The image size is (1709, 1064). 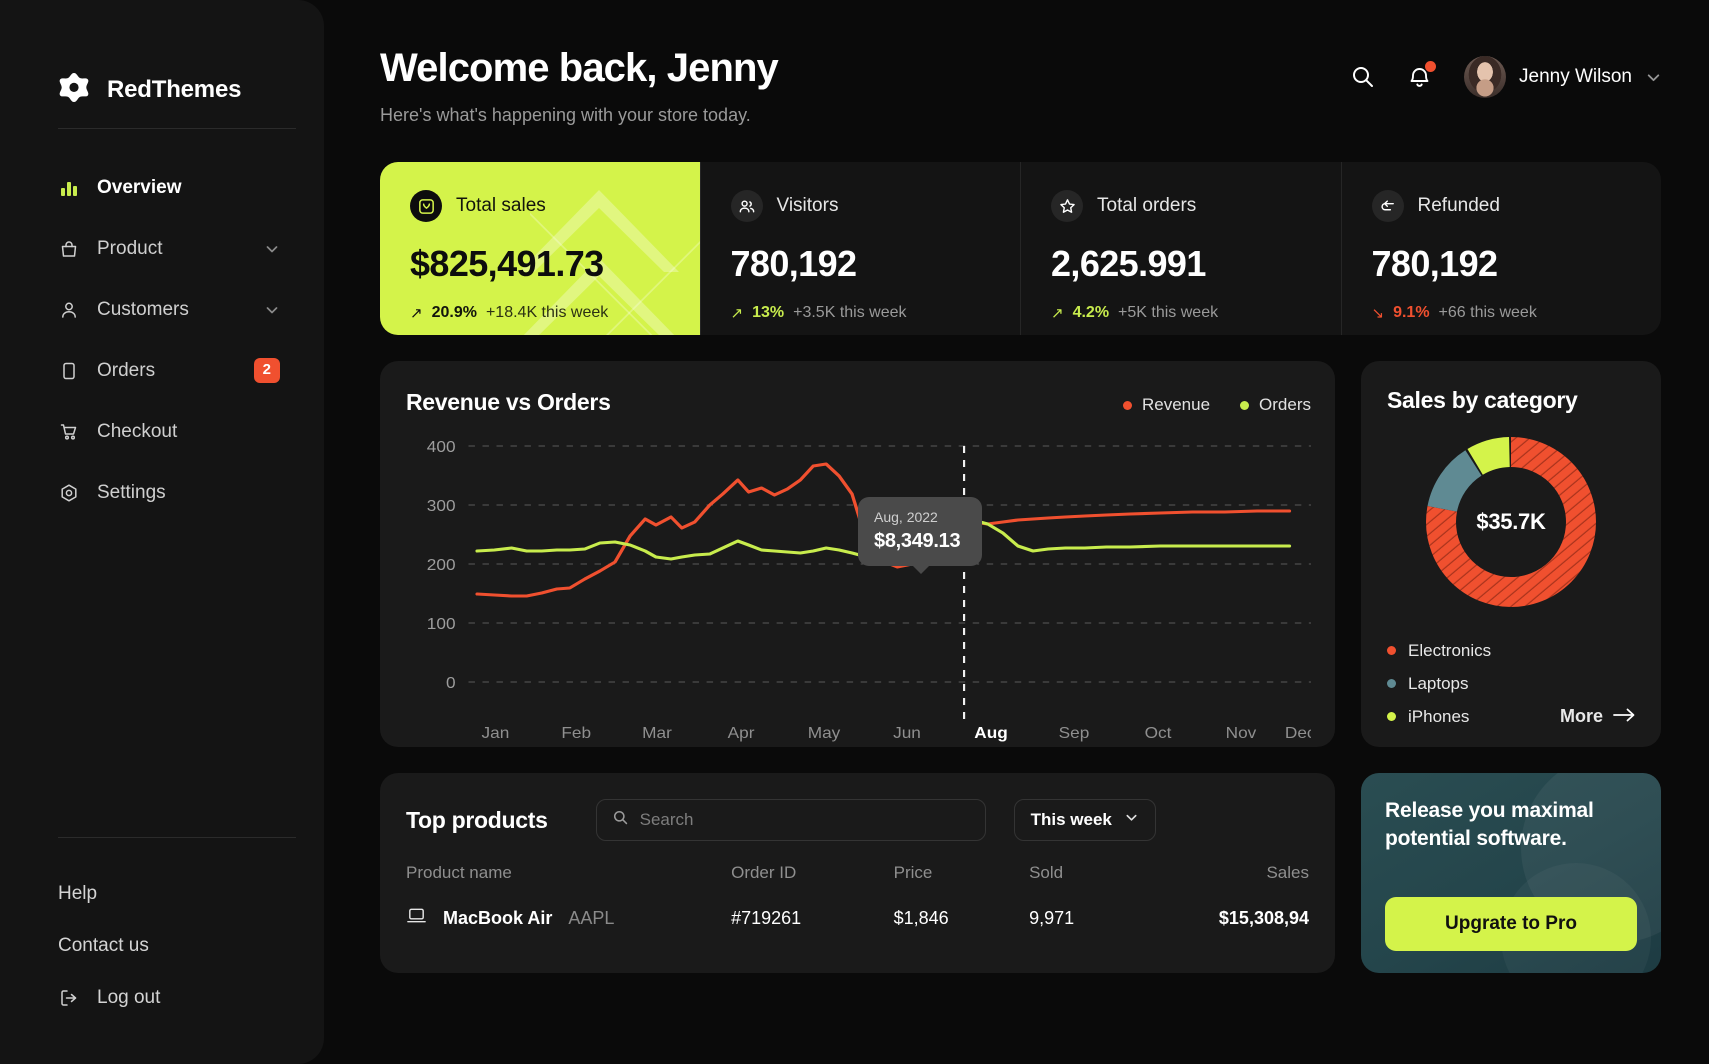 What do you see at coordinates (162, 431) in the screenshot?
I see `sidebar-item-checkout: Checkout` at bounding box center [162, 431].